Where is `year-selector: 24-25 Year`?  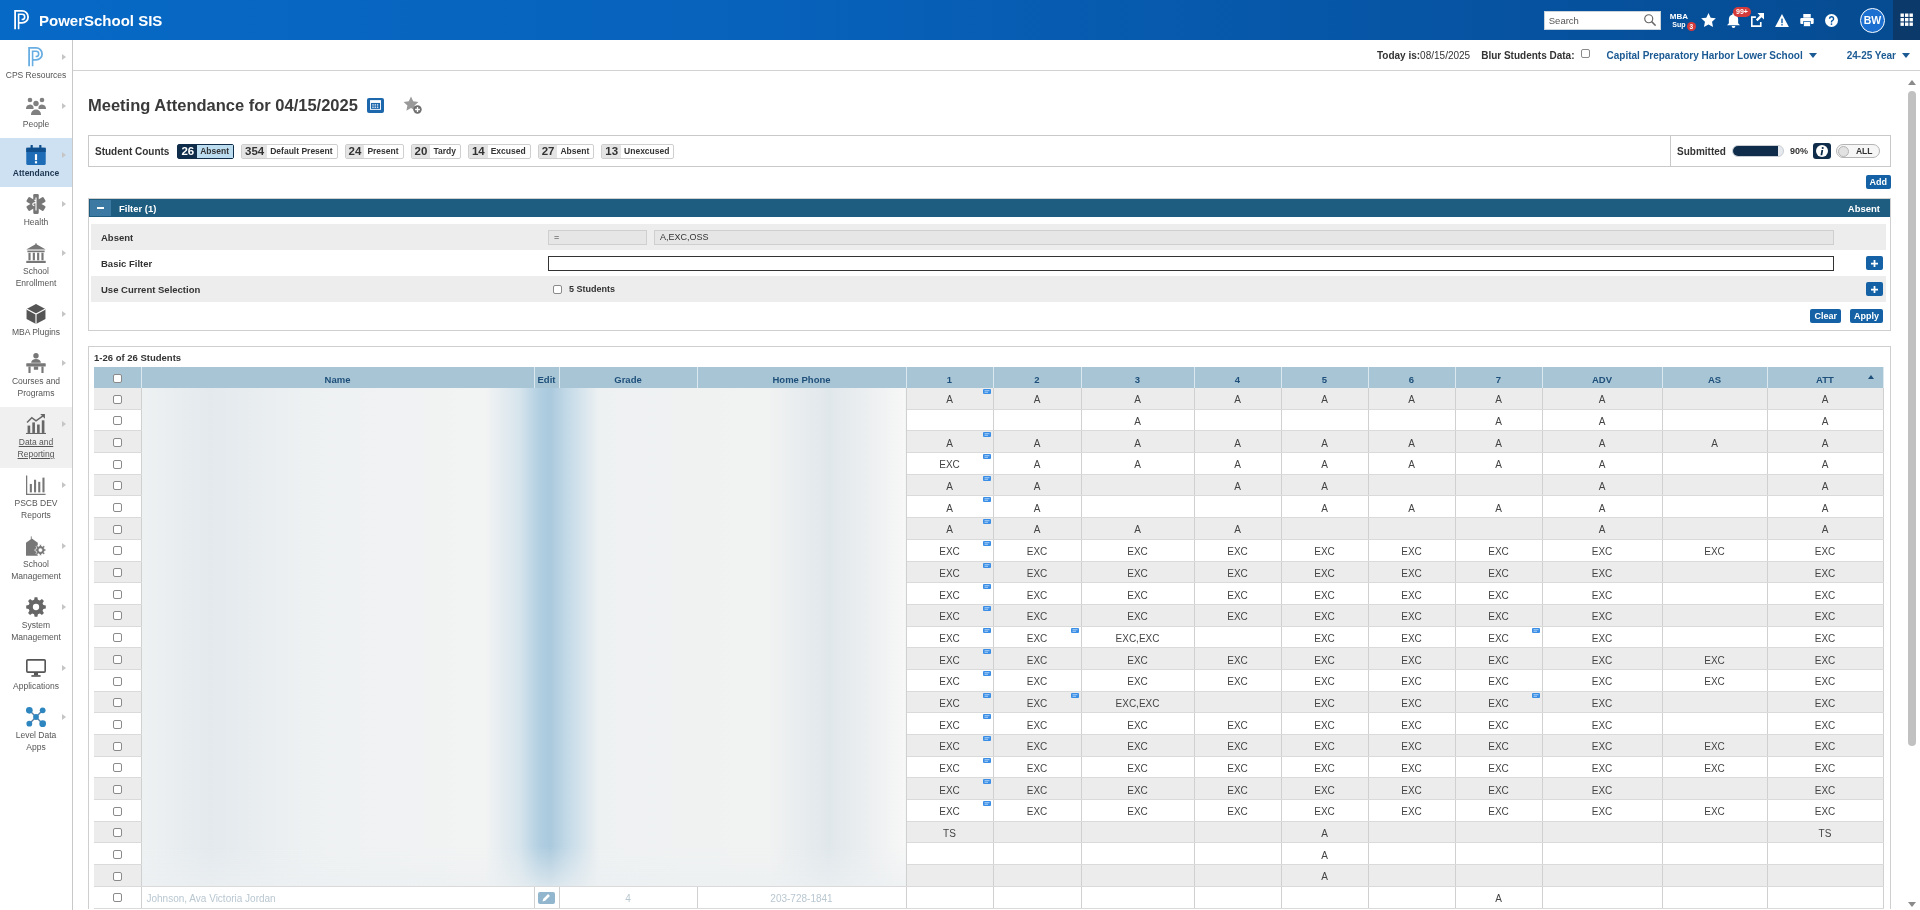 year-selector: 24-25 Year is located at coordinates (1878, 55).